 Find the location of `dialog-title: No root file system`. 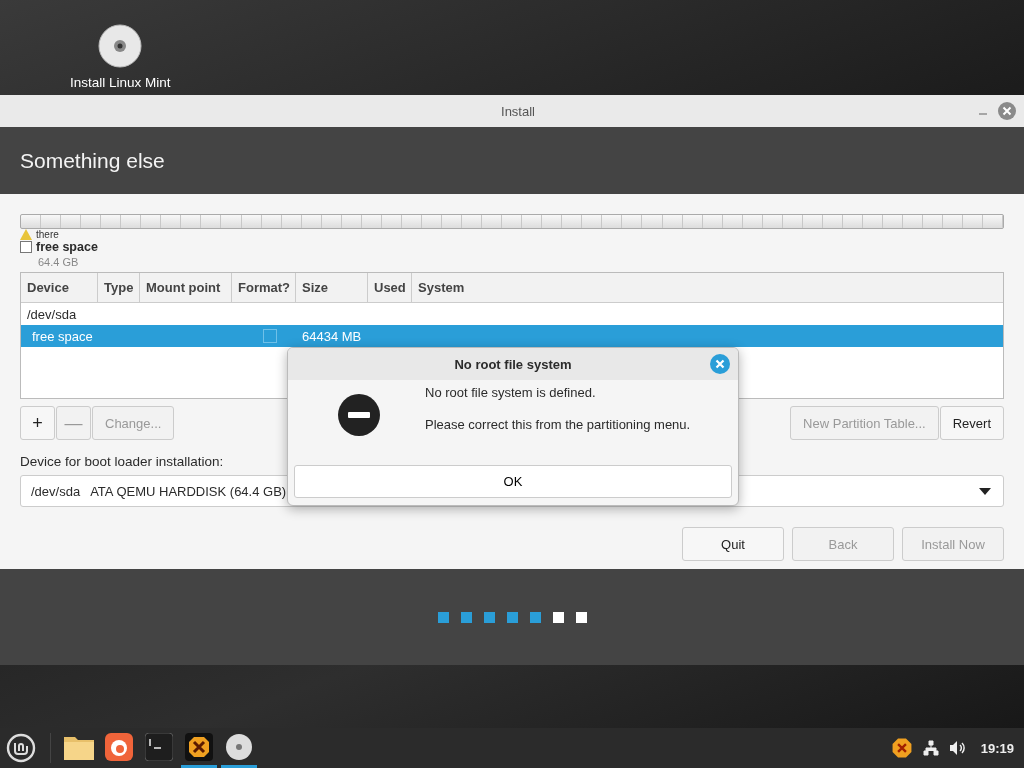

dialog-title: No root file system is located at coordinates (513, 364).